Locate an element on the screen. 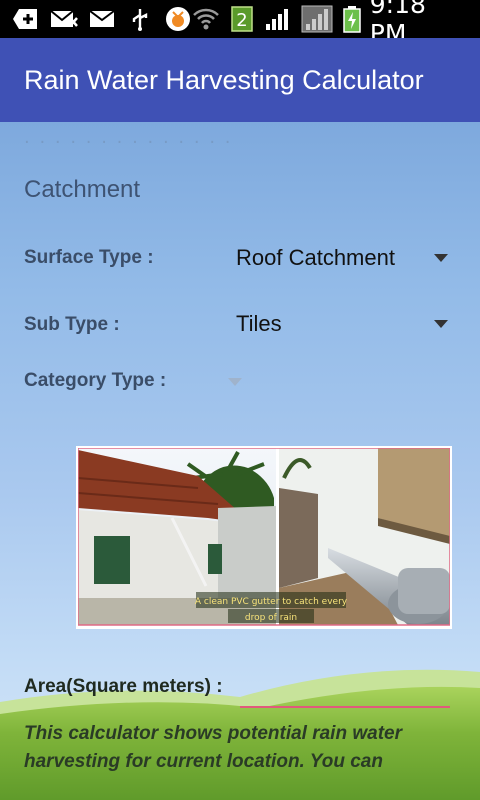  sub-type-value: Tiles is located at coordinates (259, 323).